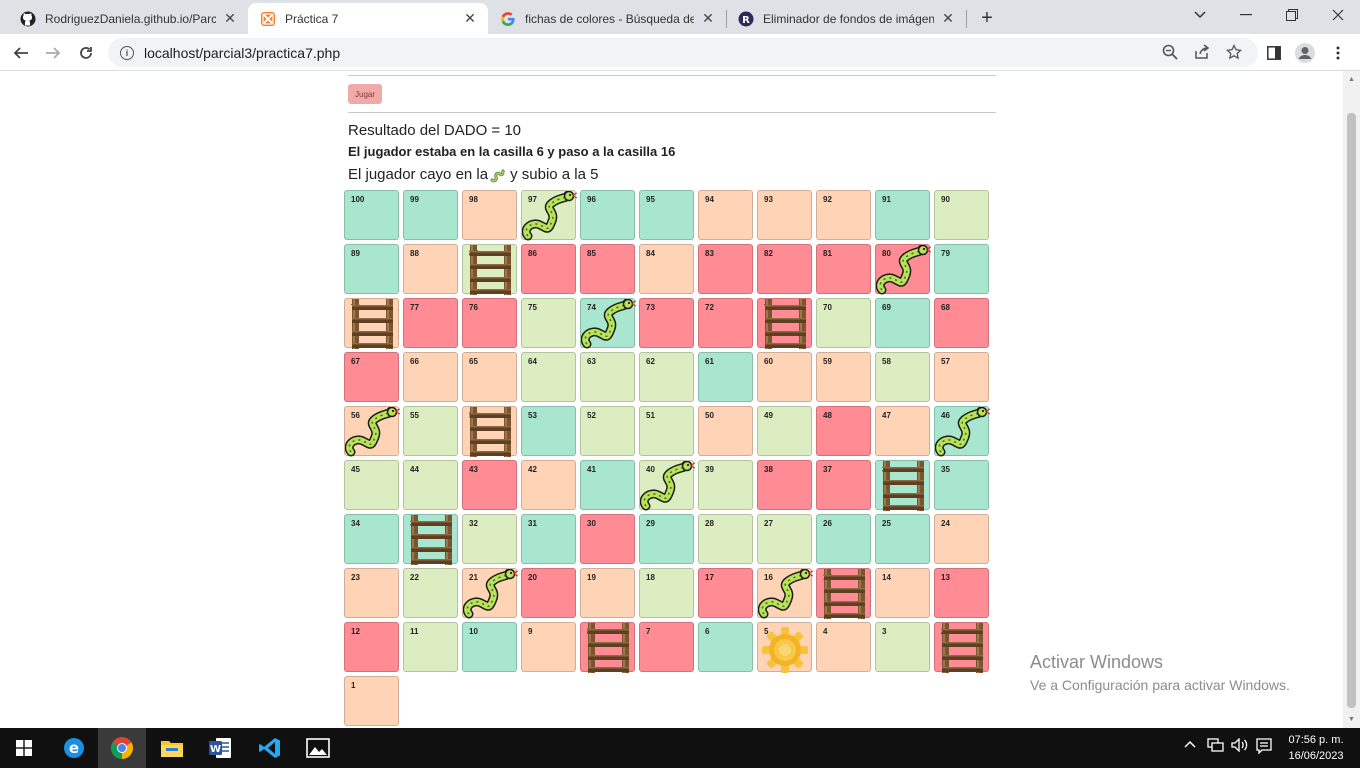 This screenshot has height=768, width=1360. Describe the element at coordinates (1351, 79) in the screenshot. I see `scroll-up-icon: ▲` at that location.